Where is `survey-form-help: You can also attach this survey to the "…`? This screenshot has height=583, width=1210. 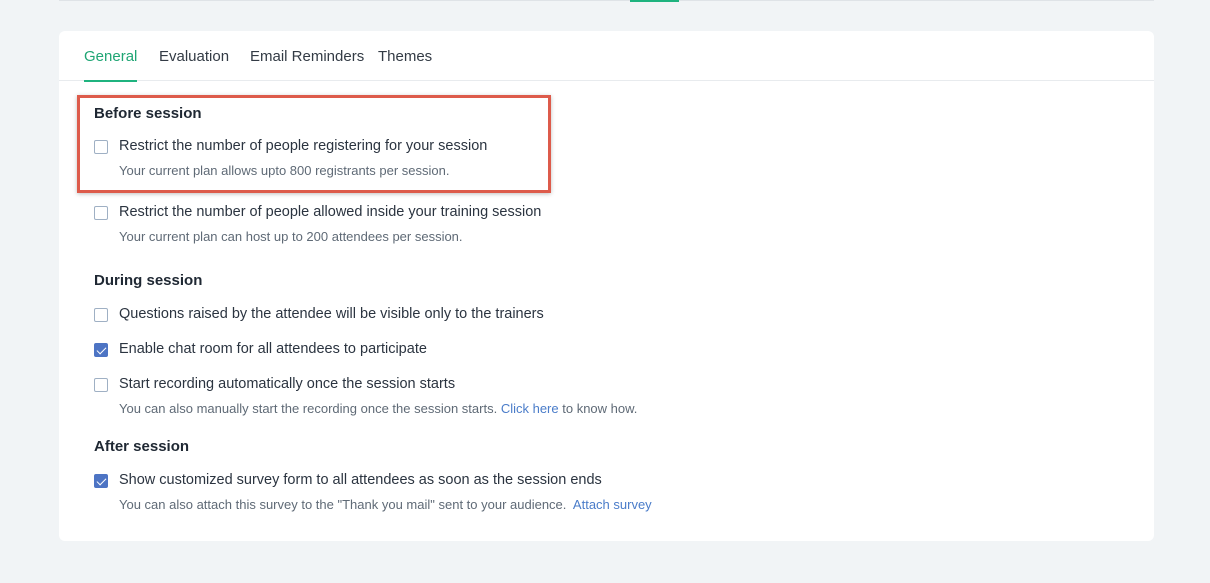 survey-form-help: You can also attach this survey to the "… is located at coordinates (385, 504).